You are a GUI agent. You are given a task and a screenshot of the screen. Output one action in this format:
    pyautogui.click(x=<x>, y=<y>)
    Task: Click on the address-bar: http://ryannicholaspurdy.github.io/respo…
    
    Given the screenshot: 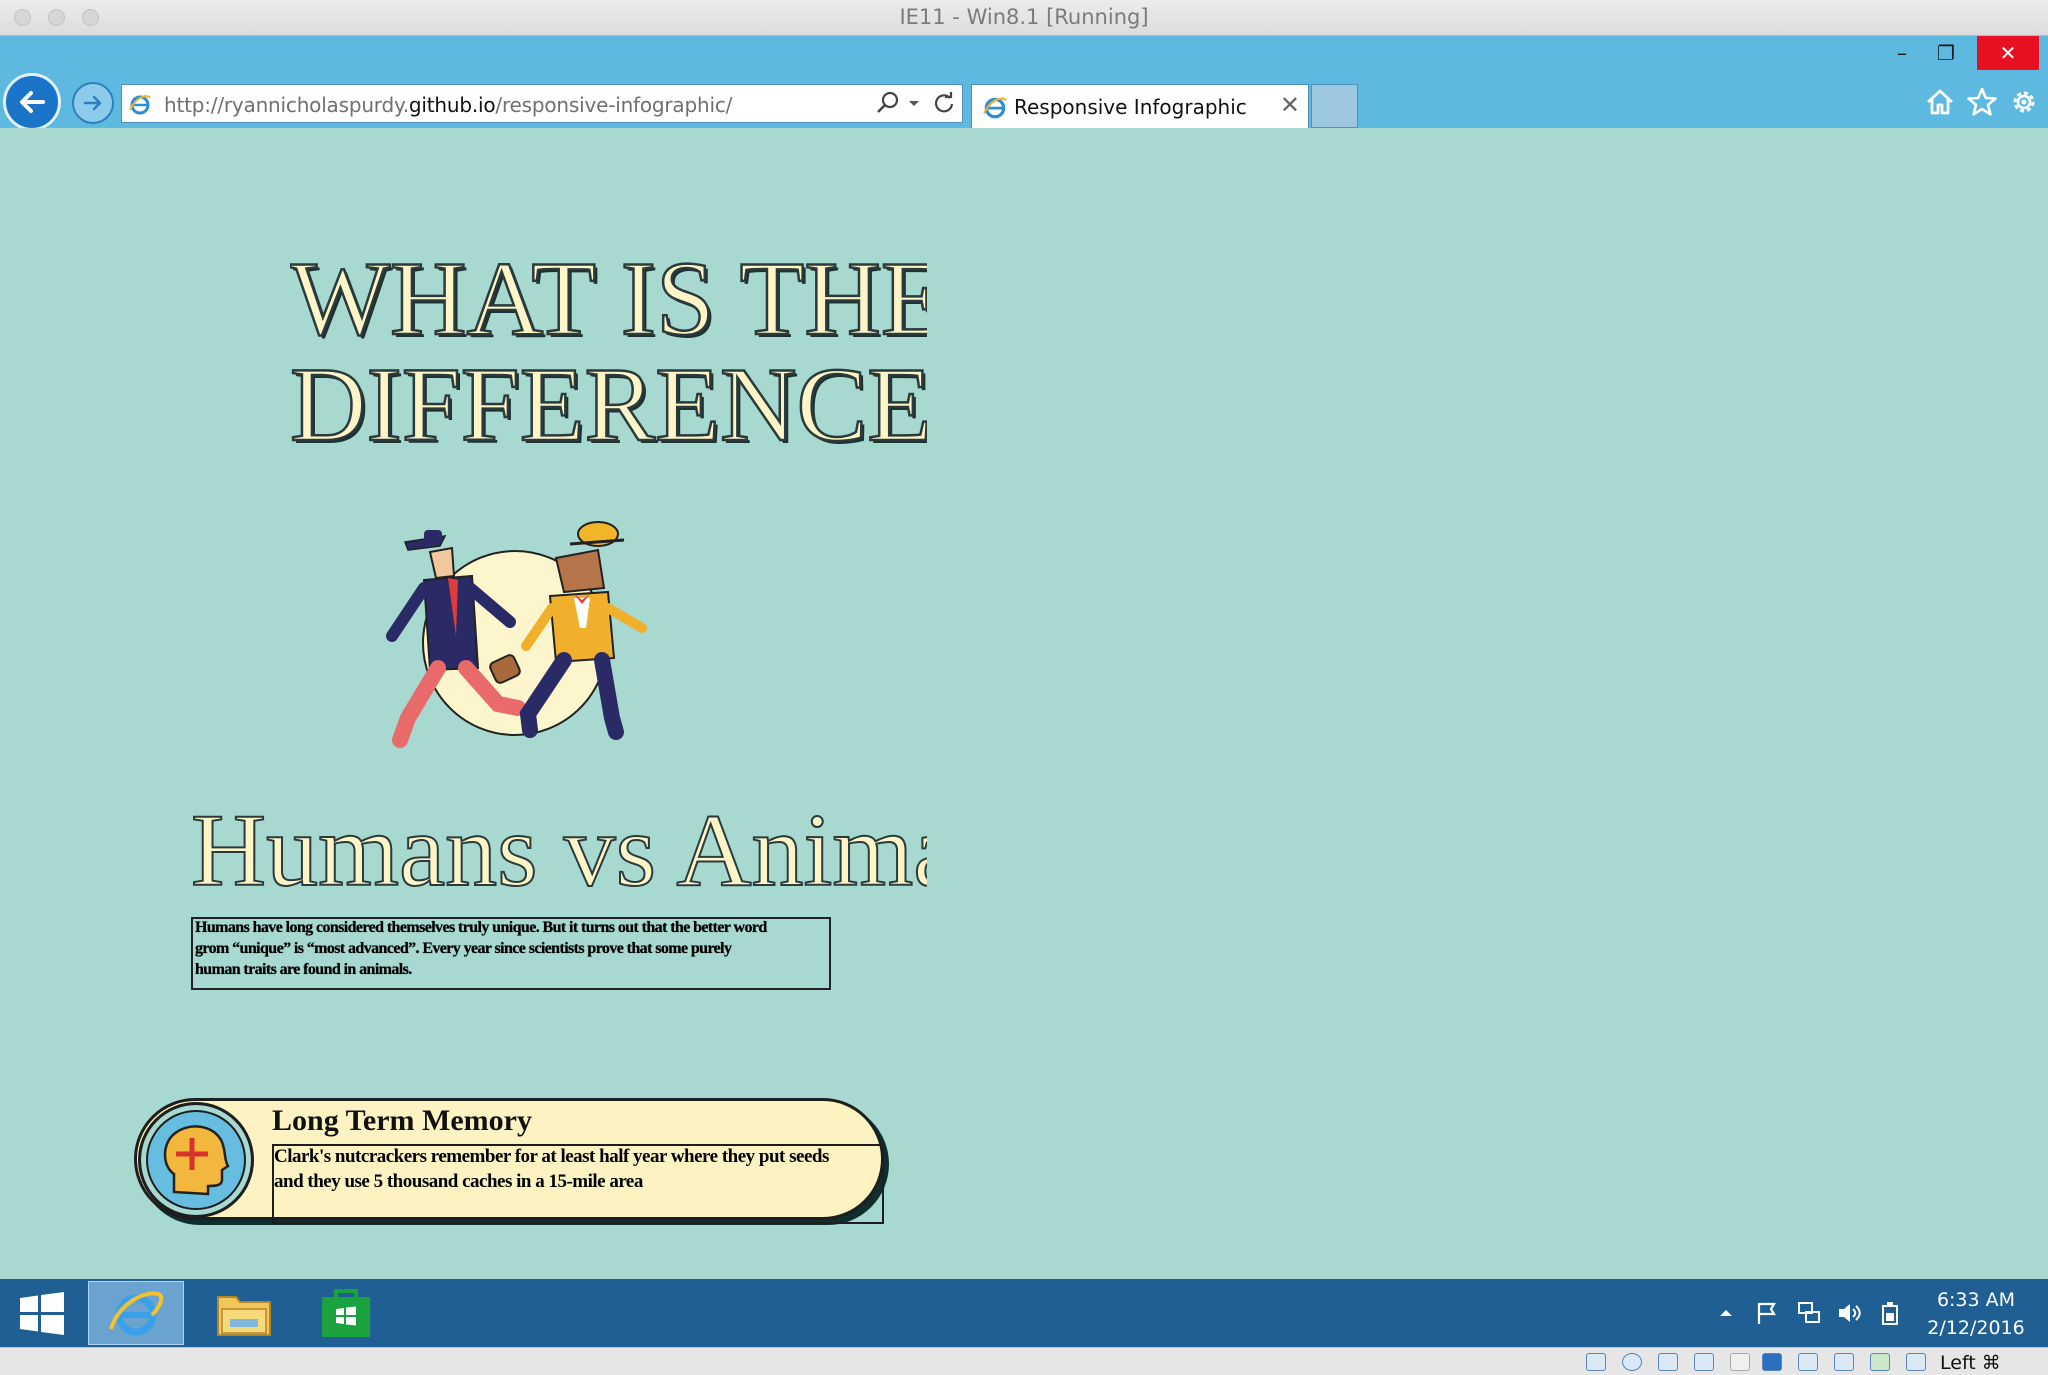 What is the action you would take?
    pyautogui.click(x=542, y=103)
    